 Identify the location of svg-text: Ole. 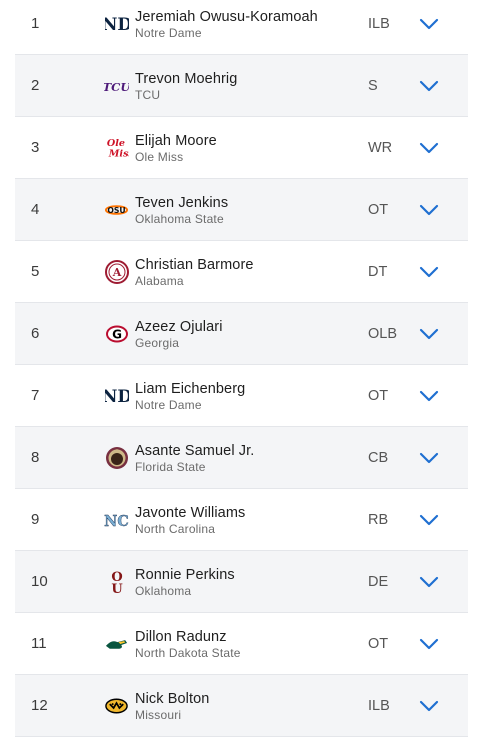
(116, 143).